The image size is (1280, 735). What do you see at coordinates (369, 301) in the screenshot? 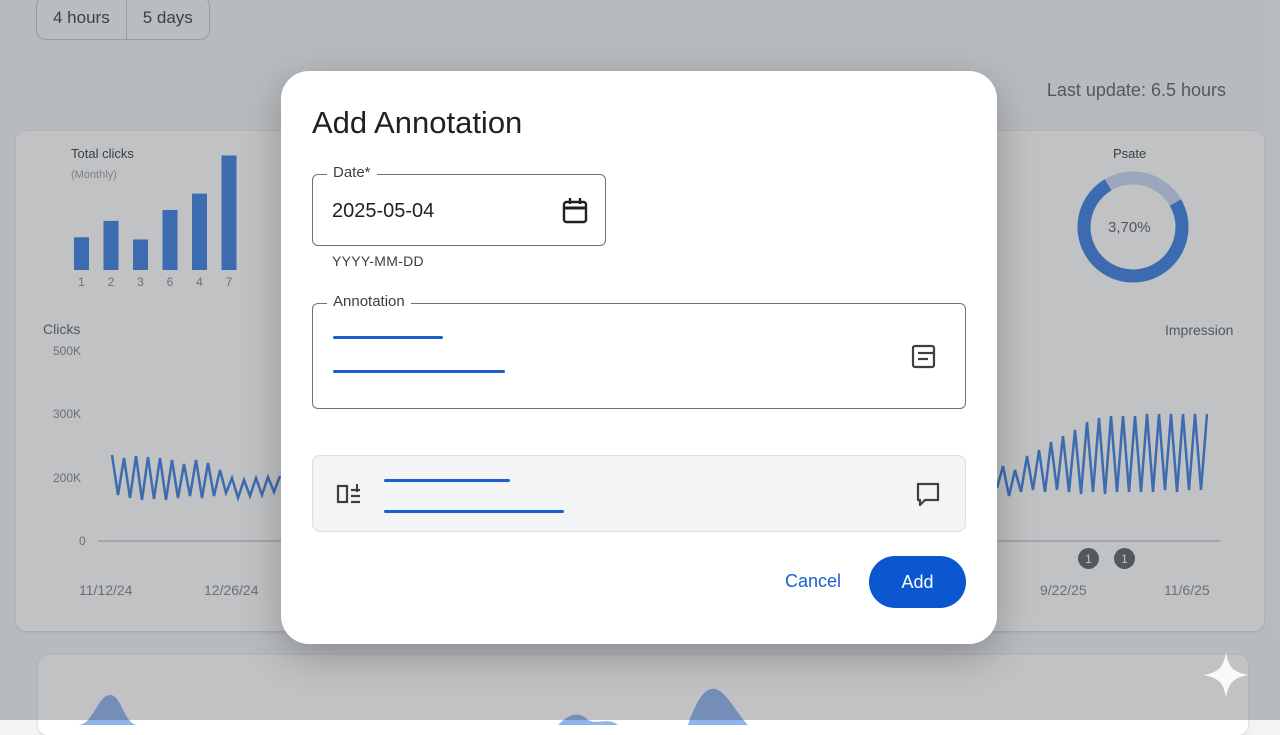
I see `annotation-field-label: Annotation` at bounding box center [369, 301].